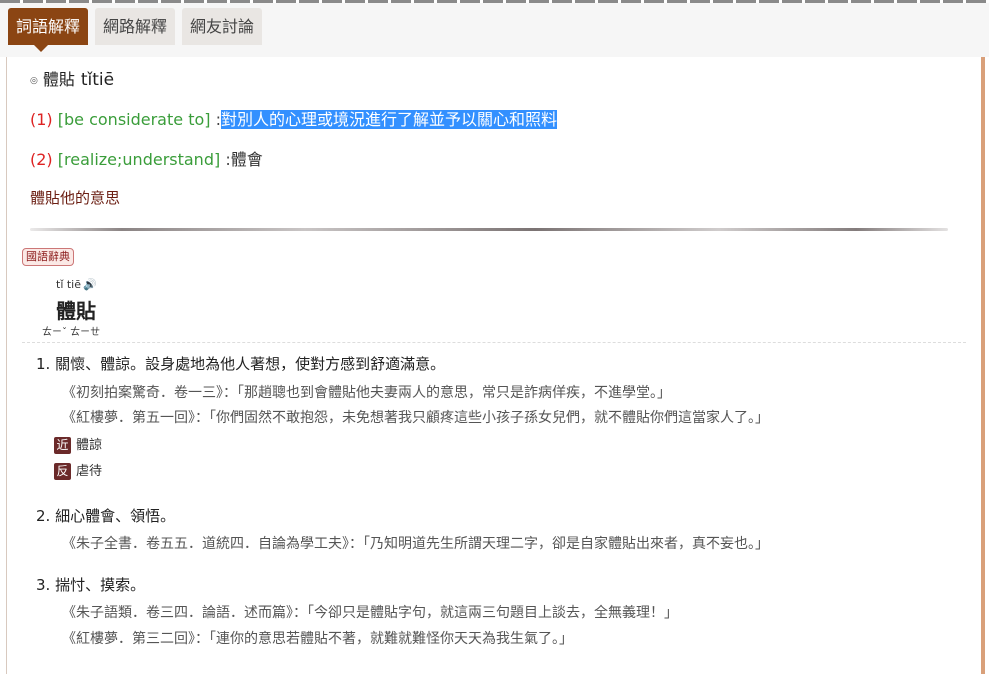 The height and width of the screenshot is (674, 989). What do you see at coordinates (71, 332) in the screenshot?
I see `moedict-zhuyin: ㄊㄧˇ ㄊㄧㄝ` at bounding box center [71, 332].